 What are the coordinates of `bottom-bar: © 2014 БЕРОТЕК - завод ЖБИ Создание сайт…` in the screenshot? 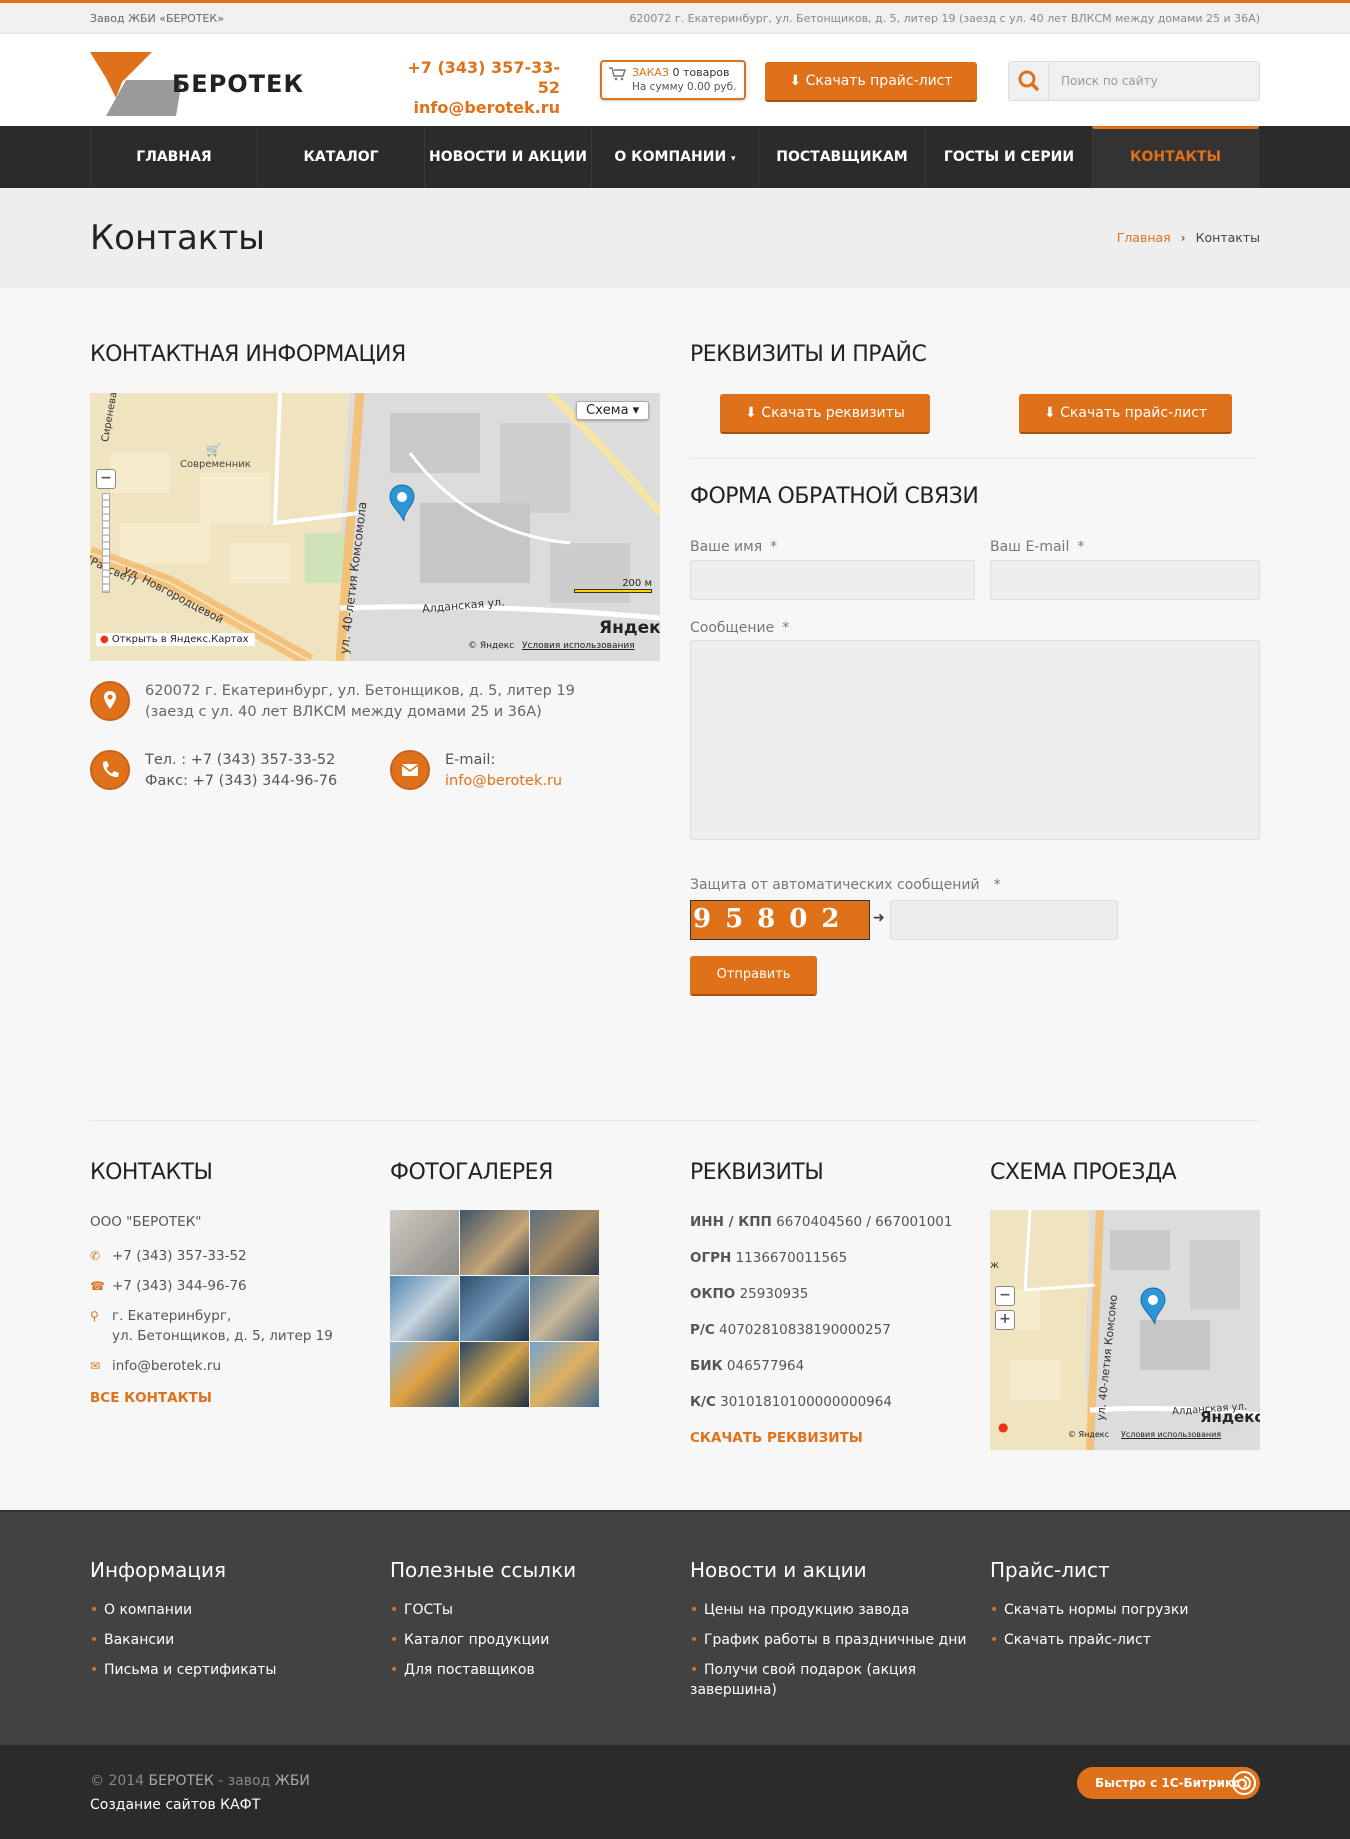 It's located at (675, 1792).